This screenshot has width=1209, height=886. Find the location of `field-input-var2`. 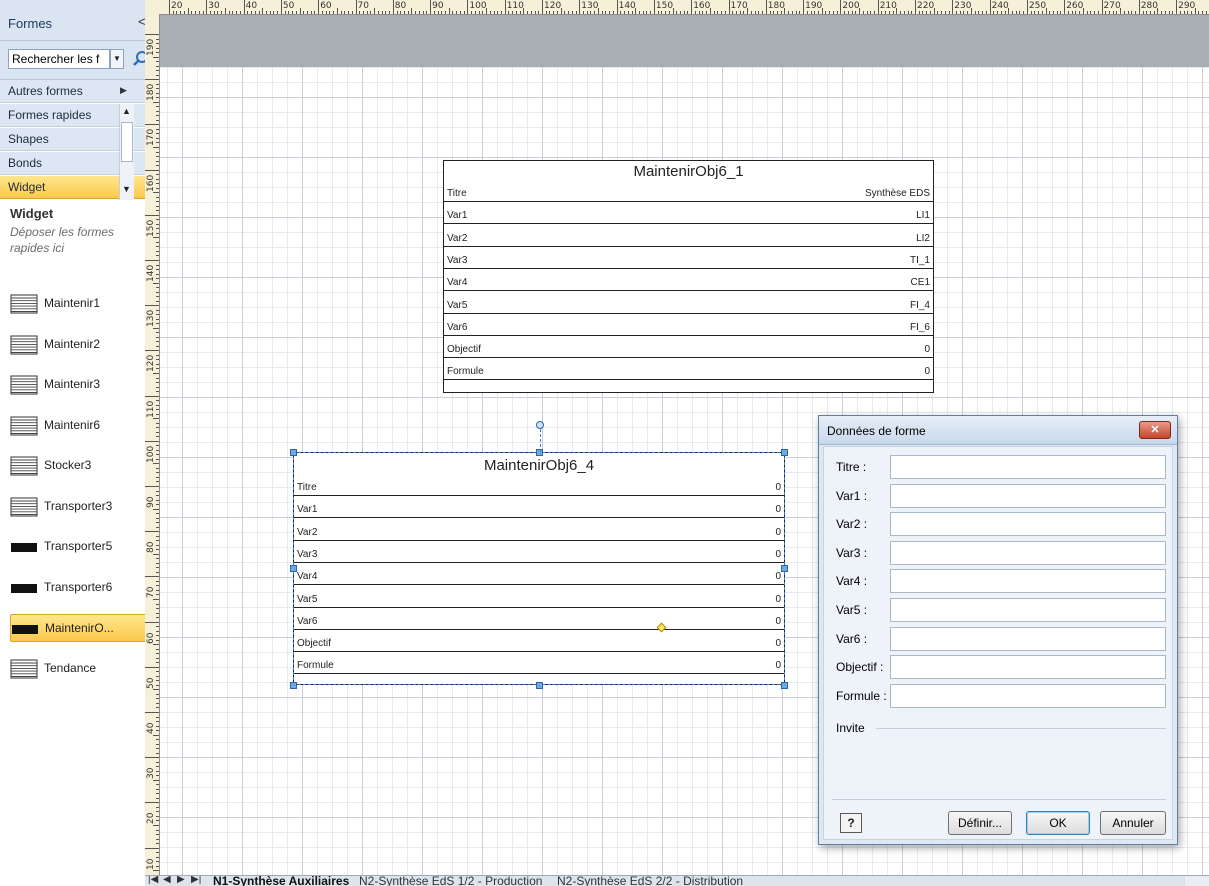

field-input-var2 is located at coordinates (1028, 524).